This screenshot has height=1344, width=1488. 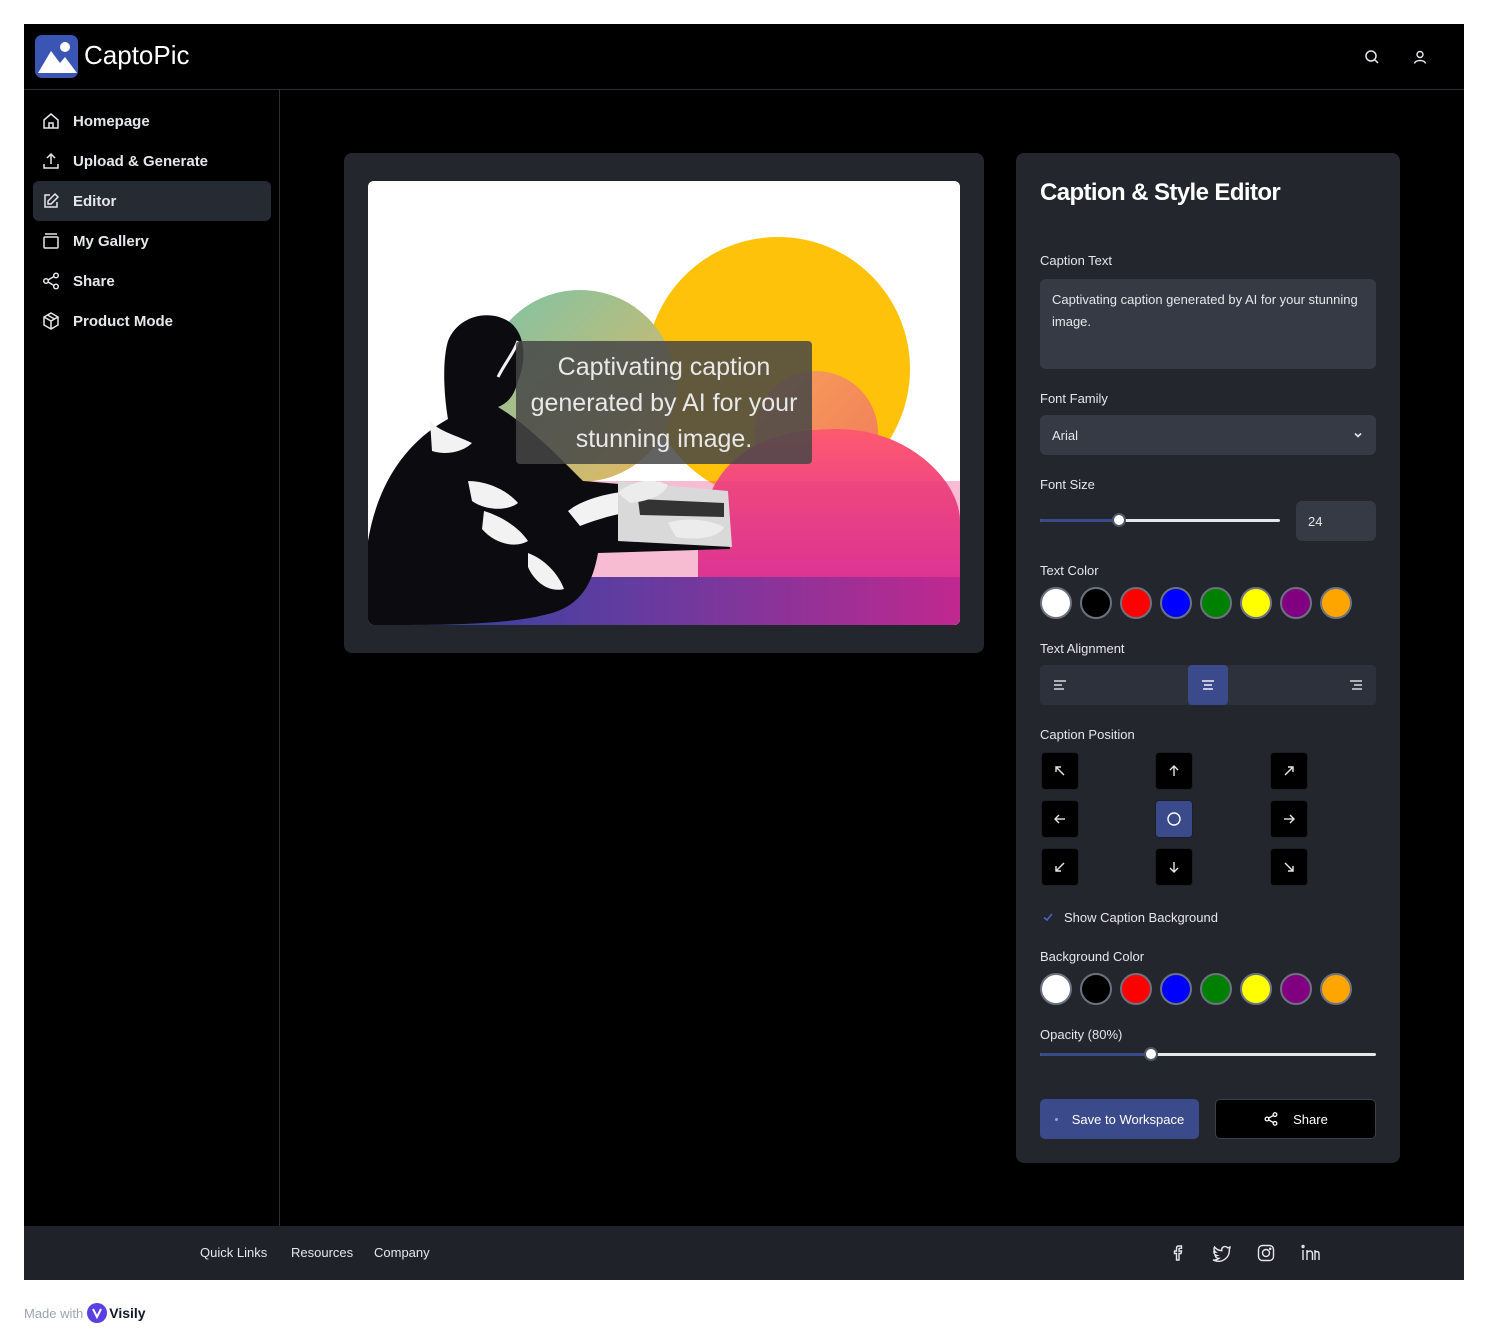 What do you see at coordinates (137, 55) in the screenshot?
I see `brand-name: CaptoPic` at bounding box center [137, 55].